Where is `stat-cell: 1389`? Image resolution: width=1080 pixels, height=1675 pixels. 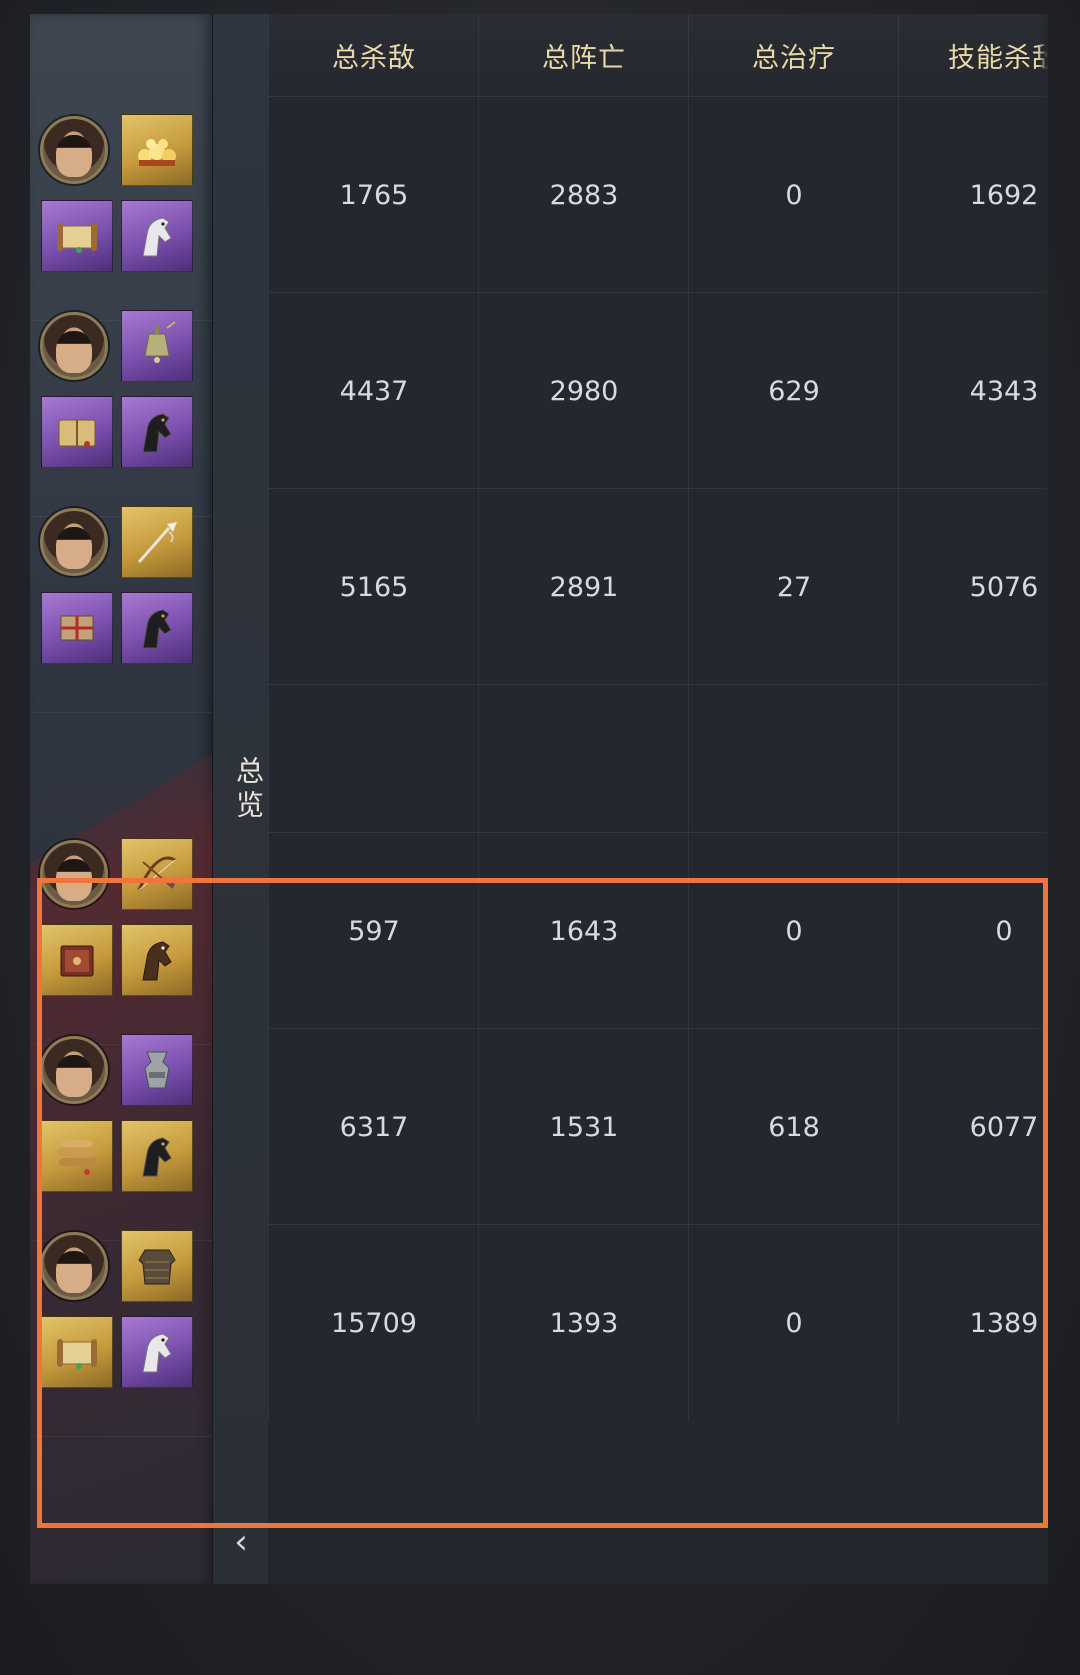 stat-cell: 1389 is located at coordinates (973, 1323).